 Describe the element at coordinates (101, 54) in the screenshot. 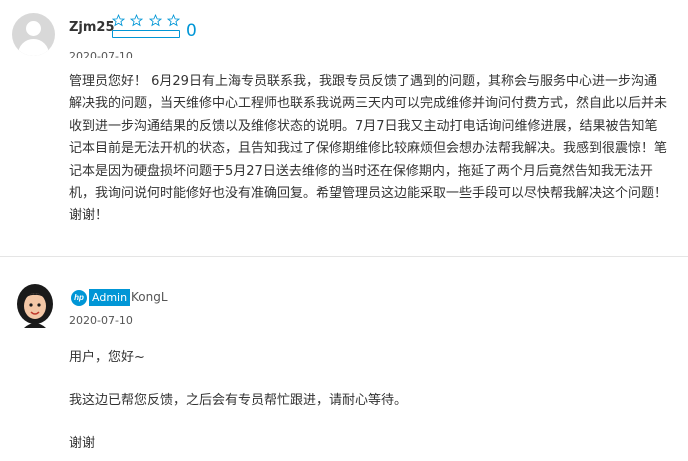

I see `post-date: 2020-07-10` at that location.